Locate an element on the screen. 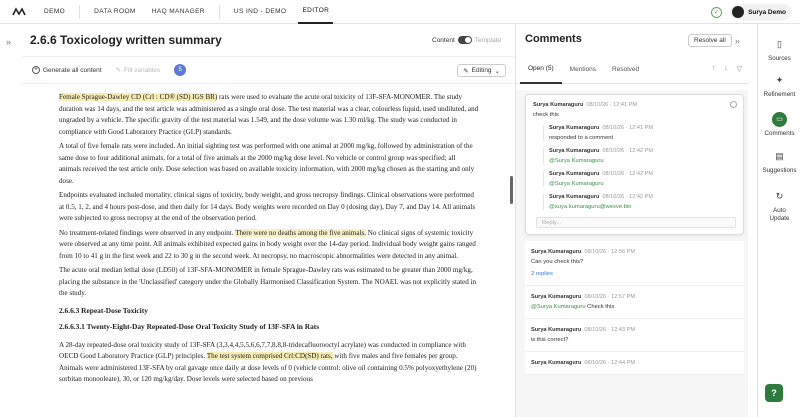 The height and width of the screenshot is (417, 800). rail-auto-update: ↻ Auto Update is located at coordinates (779, 206).